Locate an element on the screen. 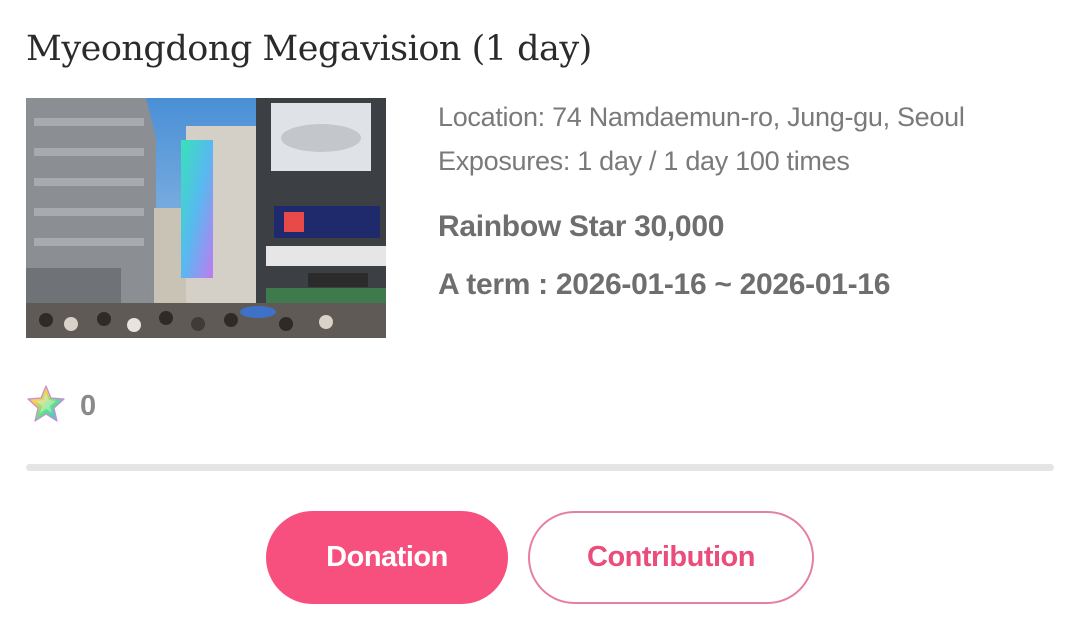 The width and height of the screenshot is (1080, 632). star-rating: 0 is located at coordinates (61, 406).